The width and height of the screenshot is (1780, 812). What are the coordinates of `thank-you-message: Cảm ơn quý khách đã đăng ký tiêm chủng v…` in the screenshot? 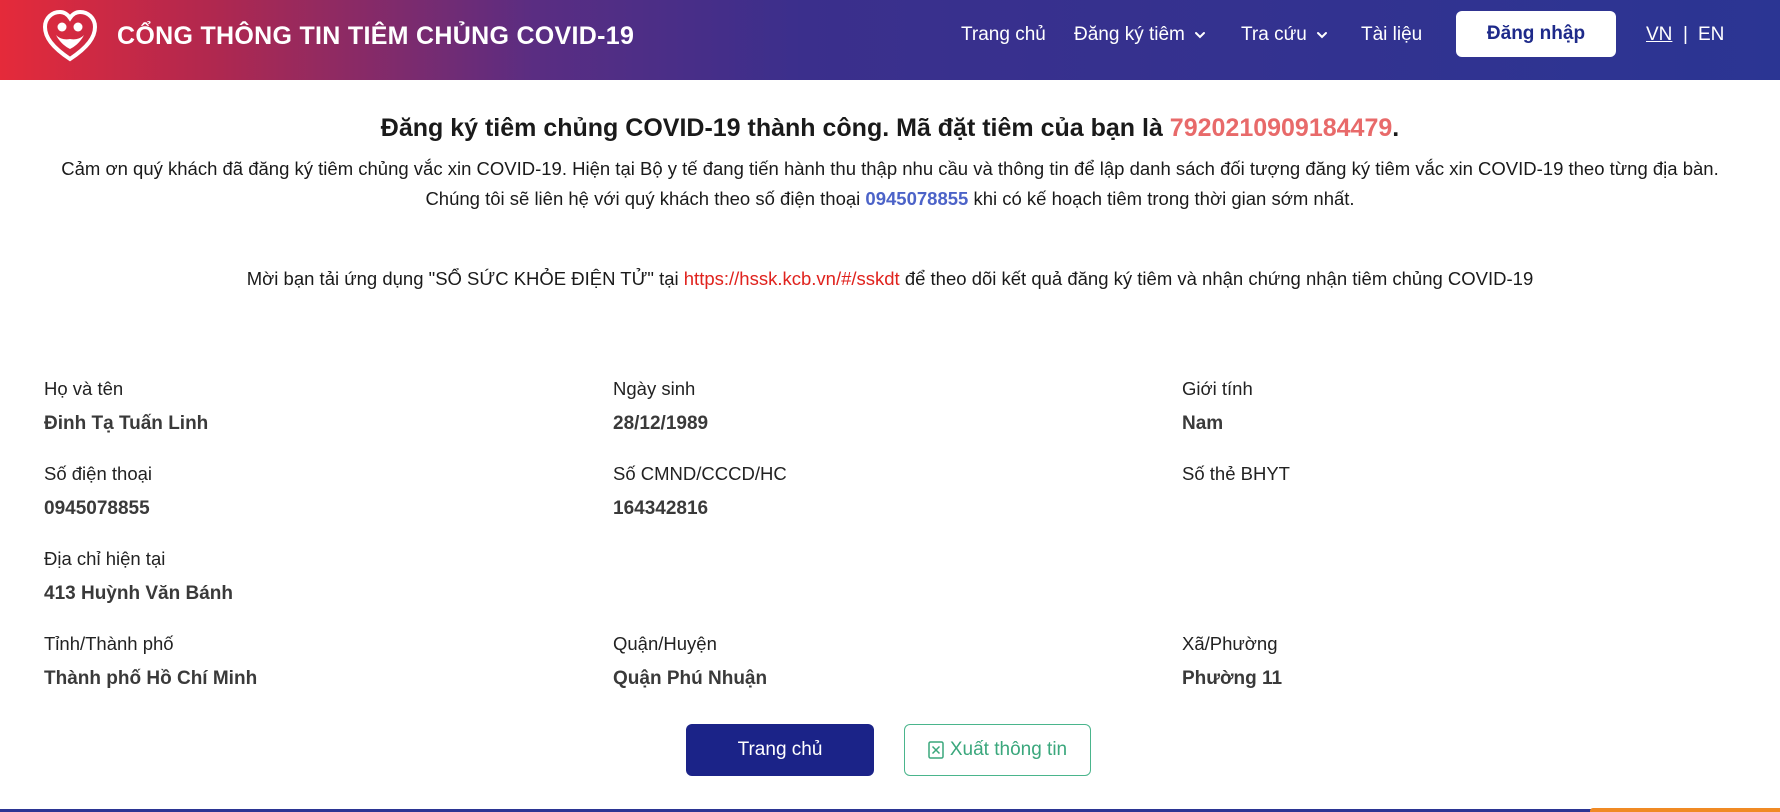 It's located at (890, 168).